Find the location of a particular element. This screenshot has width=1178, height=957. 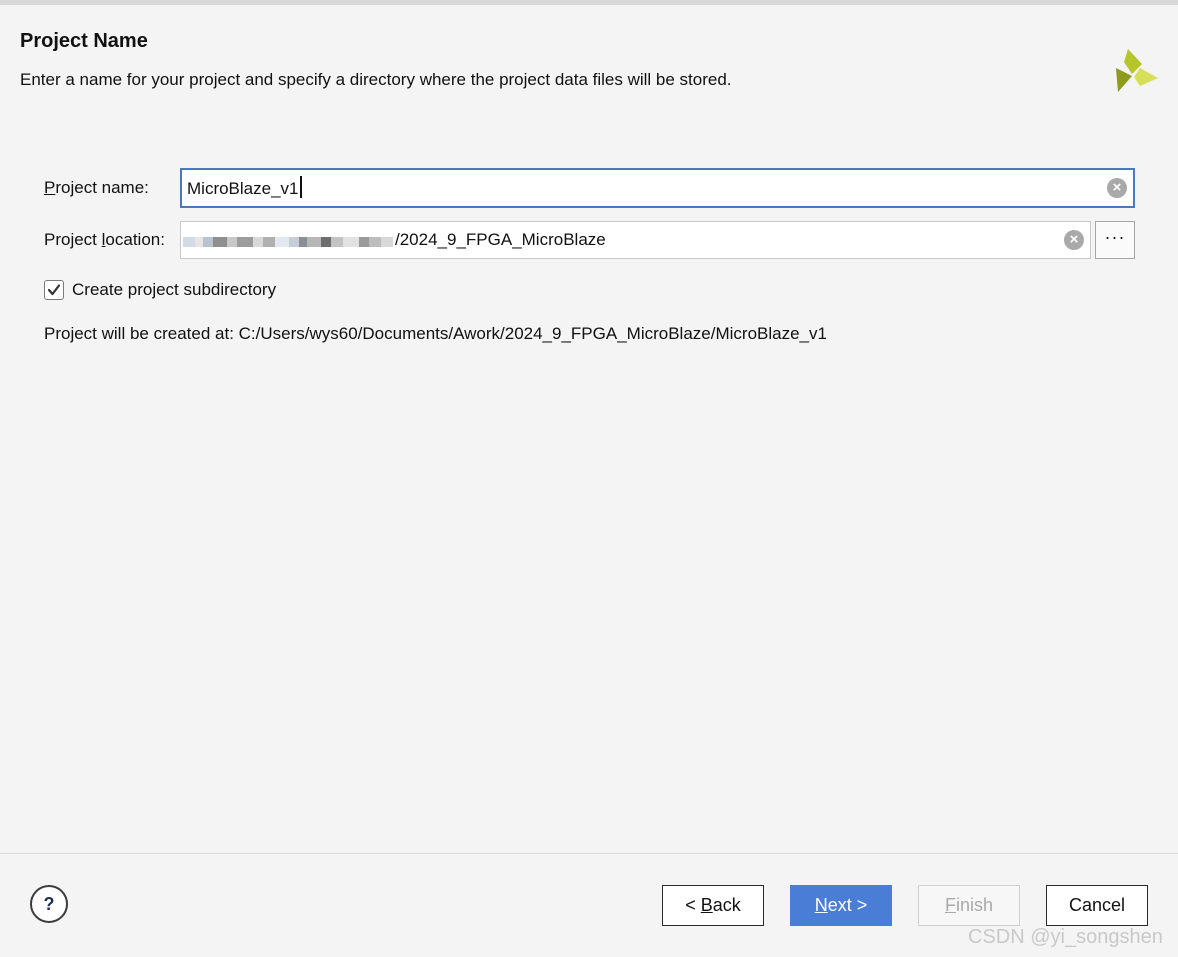

project-name-value: MicroBlaze_v1 is located at coordinates (244, 187).